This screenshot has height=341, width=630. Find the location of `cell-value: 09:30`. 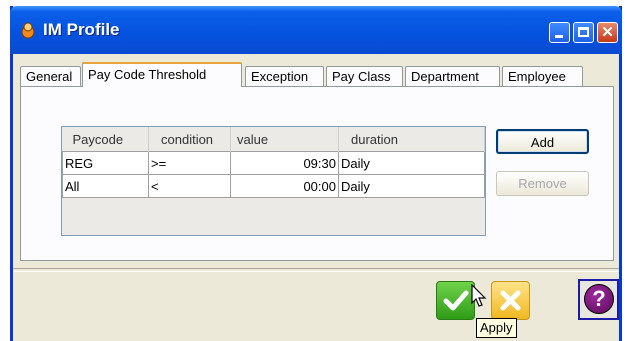

cell-value: 09:30 is located at coordinates (284, 163).